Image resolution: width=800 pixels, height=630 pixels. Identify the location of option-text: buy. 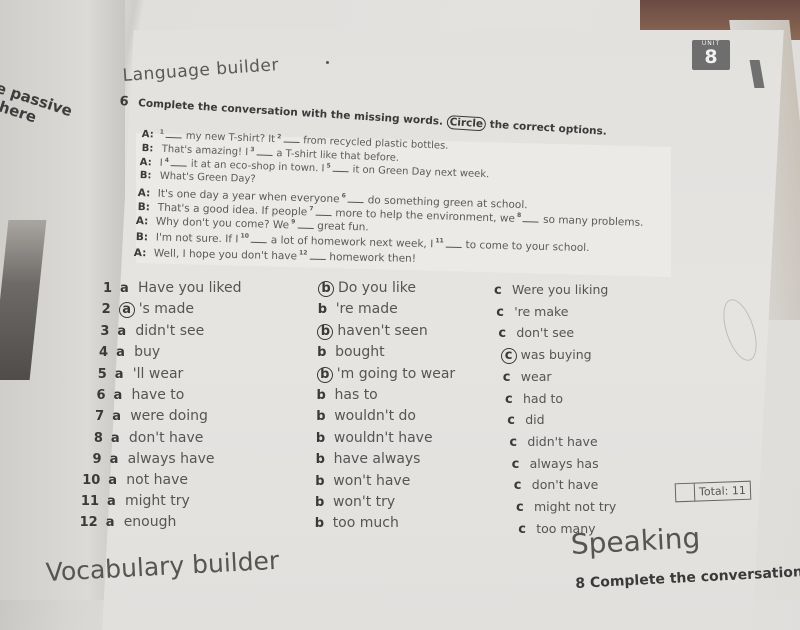
(147, 352).